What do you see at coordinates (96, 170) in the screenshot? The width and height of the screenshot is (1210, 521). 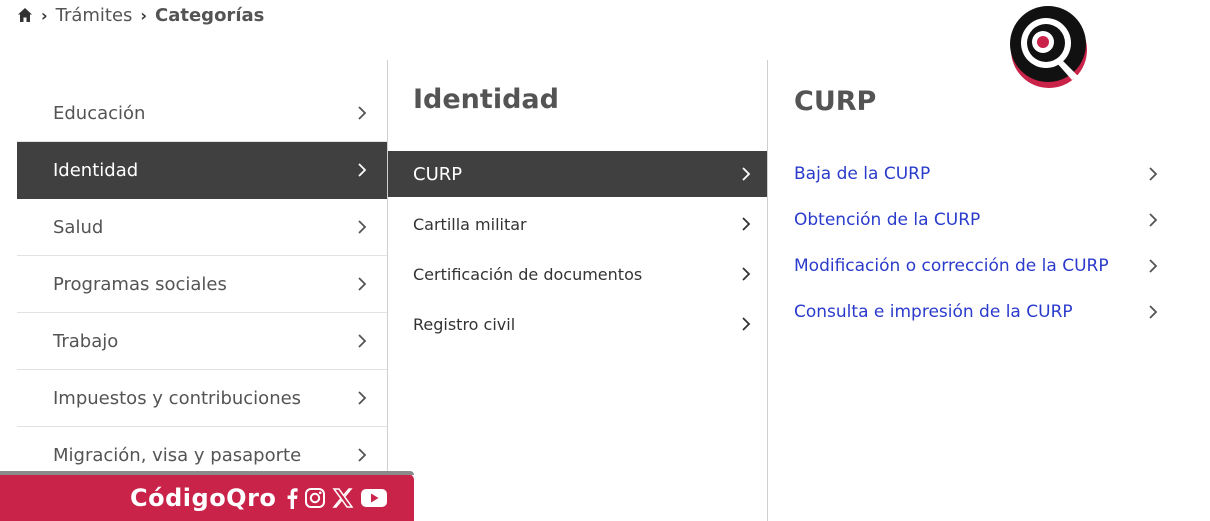 I see `category-label: Identidad` at bounding box center [96, 170].